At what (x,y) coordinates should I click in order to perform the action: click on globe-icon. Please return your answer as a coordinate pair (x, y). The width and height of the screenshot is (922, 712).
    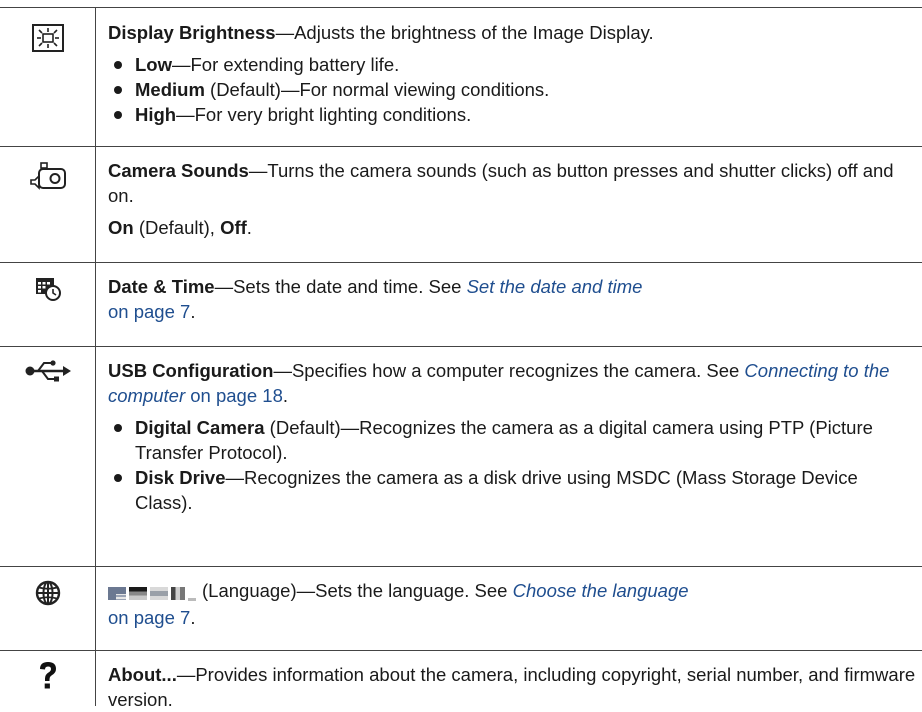
    Looking at the image, I should click on (47, 593).